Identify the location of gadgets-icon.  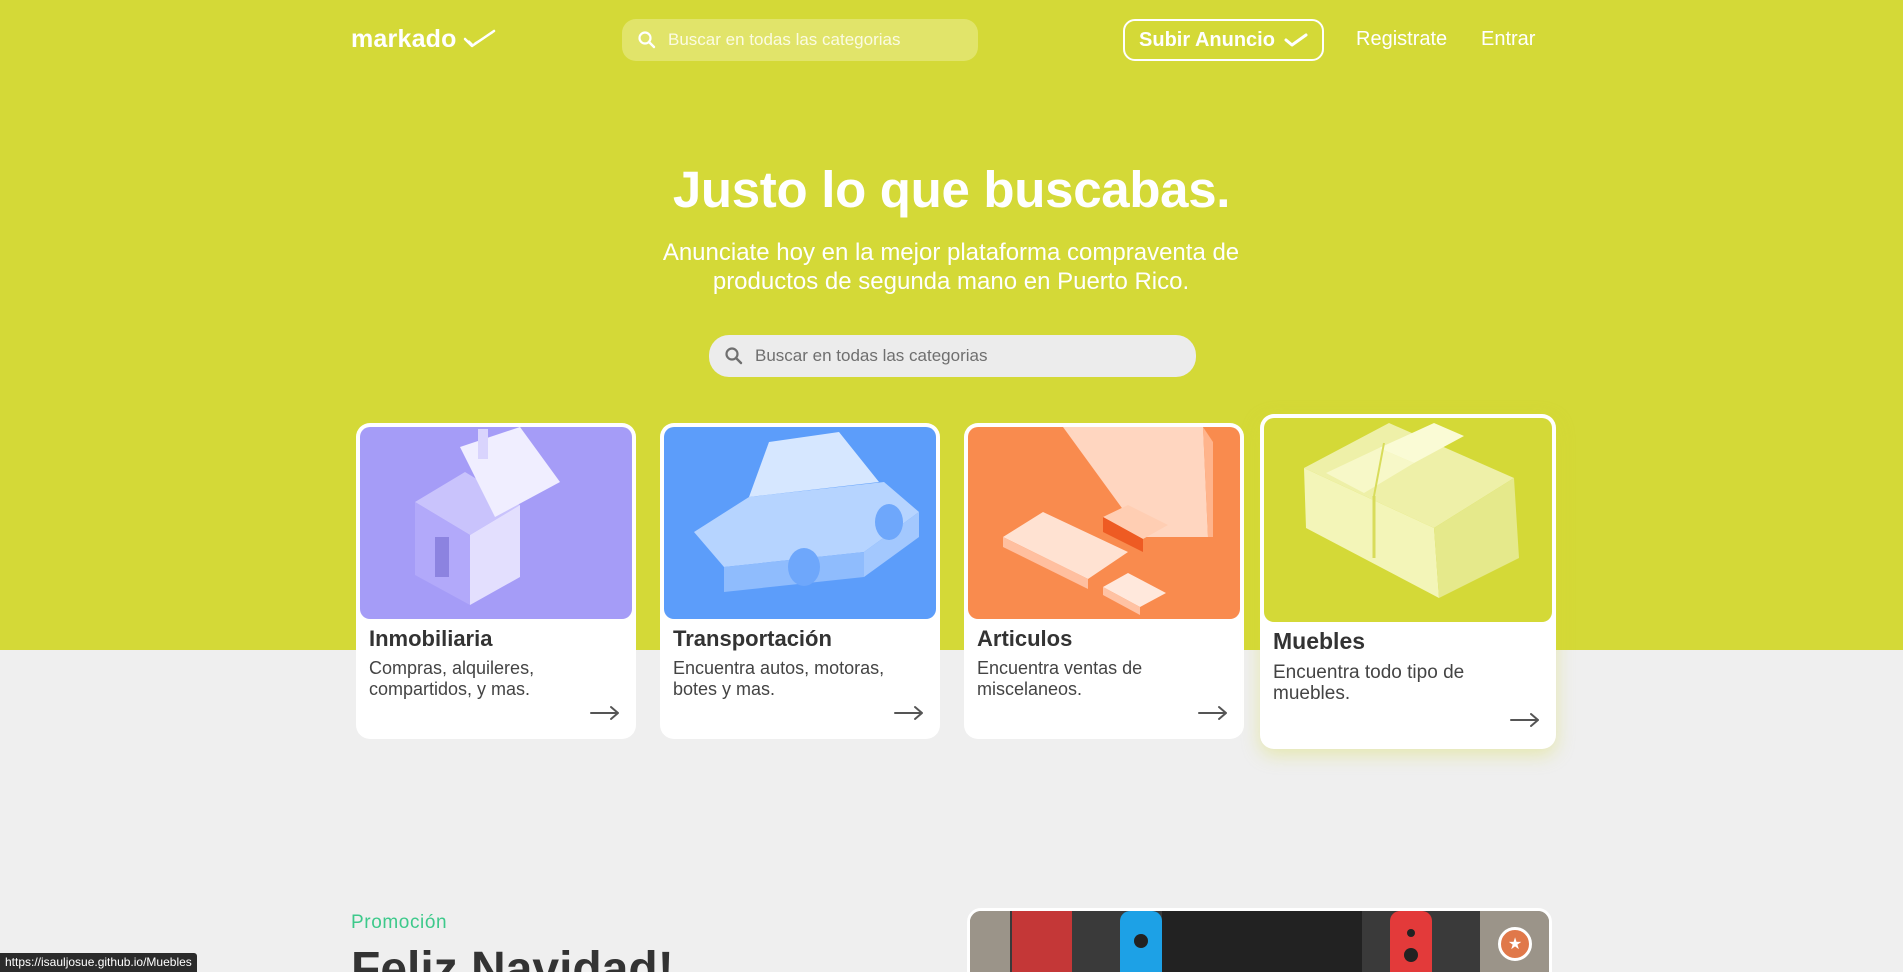
(1104, 523).